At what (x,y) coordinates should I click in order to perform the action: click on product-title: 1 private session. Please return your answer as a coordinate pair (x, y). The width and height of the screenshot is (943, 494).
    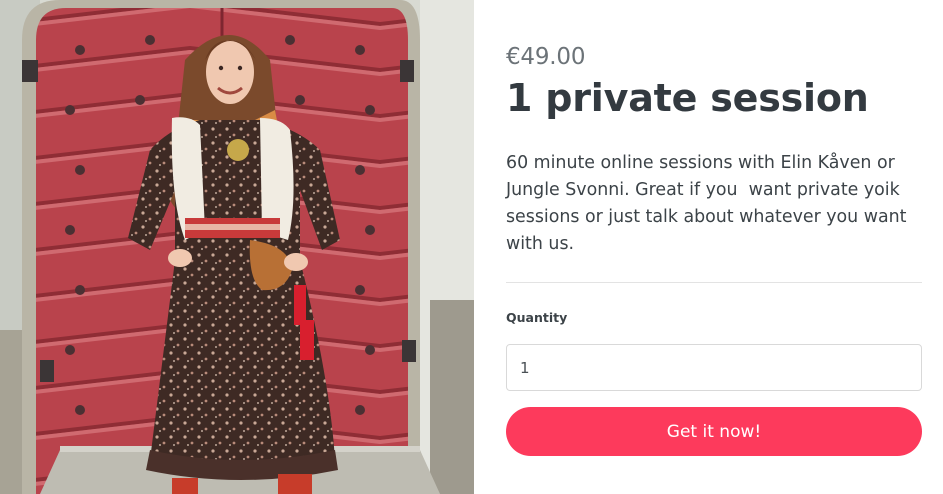
    Looking at the image, I should click on (687, 98).